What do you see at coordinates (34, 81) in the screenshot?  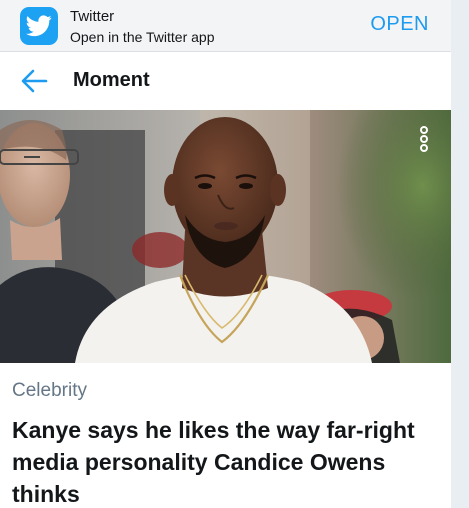 I see `back-arrow-icon` at bounding box center [34, 81].